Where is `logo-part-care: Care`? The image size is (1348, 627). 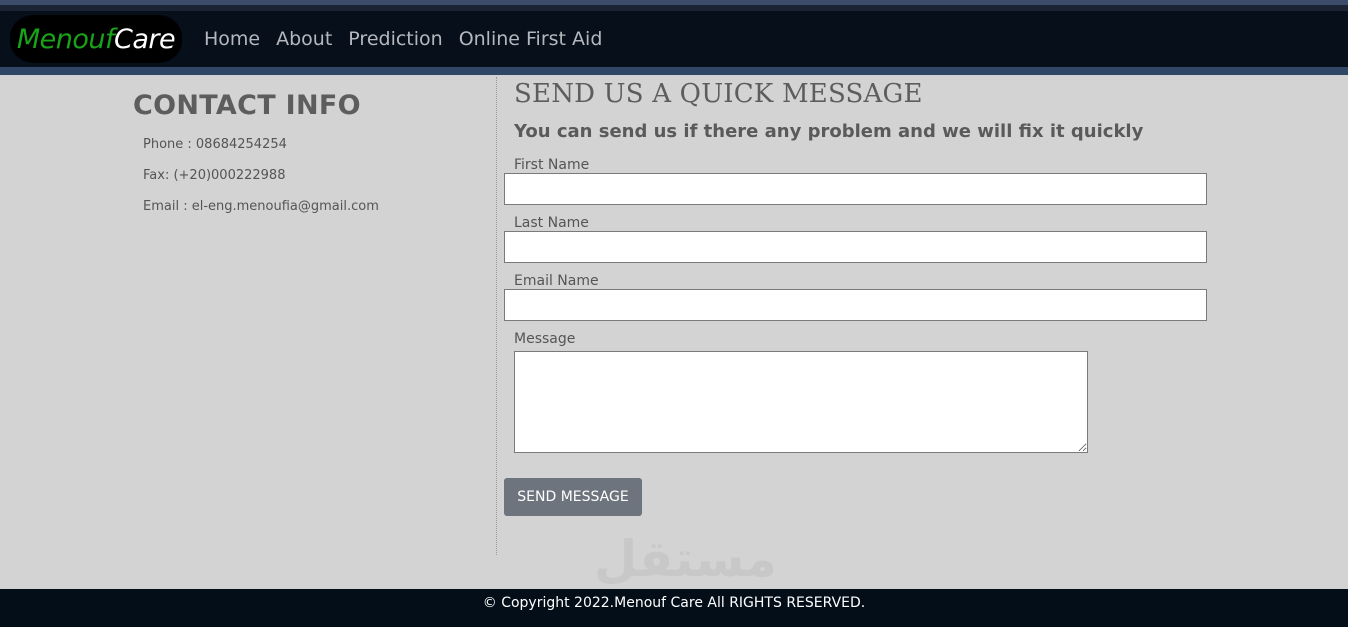
logo-part-care: Care is located at coordinates (145, 39).